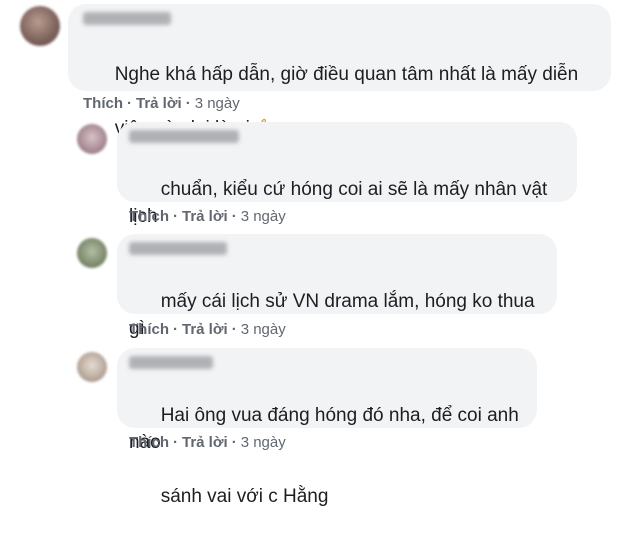  Describe the element at coordinates (263, 130) in the screenshot. I see `thumbs-up-icon` at that location.